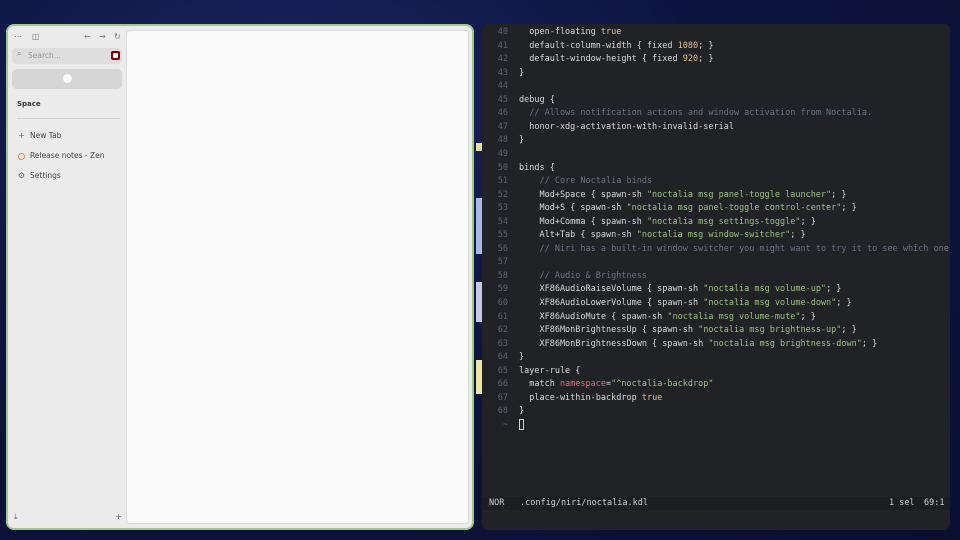 The height and width of the screenshot is (540, 960). Describe the element at coordinates (45, 175) in the screenshot. I see `tab-label: Settings` at that location.